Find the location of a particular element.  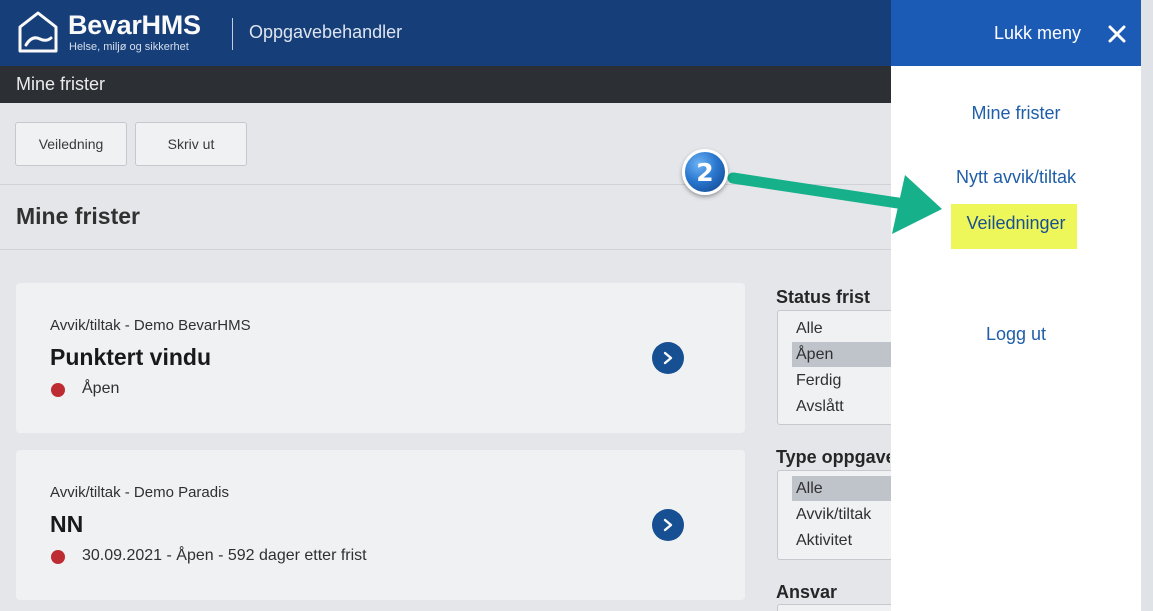

responsibility-filter-label: Ansvar is located at coordinates (807, 592).